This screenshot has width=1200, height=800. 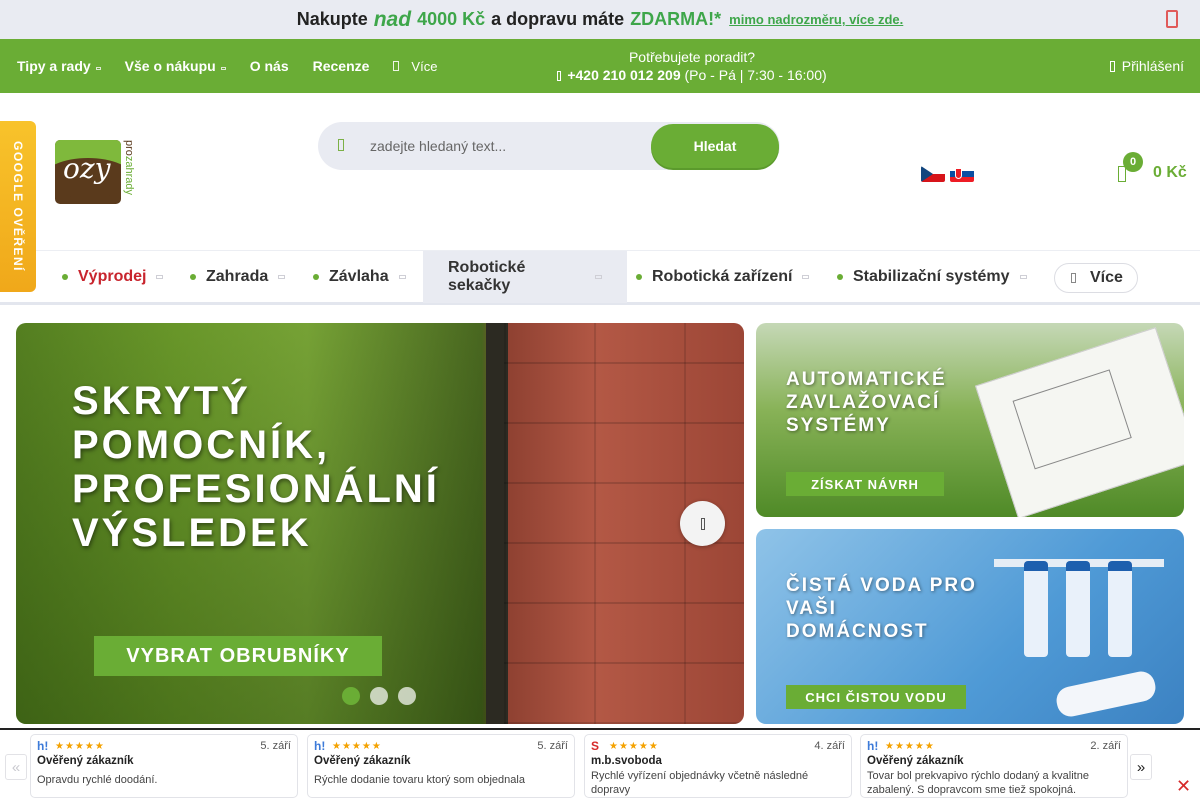 What do you see at coordinates (332, 19) in the screenshot?
I see `promo-text-a: Nakupte` at bounding box center [332, 19].